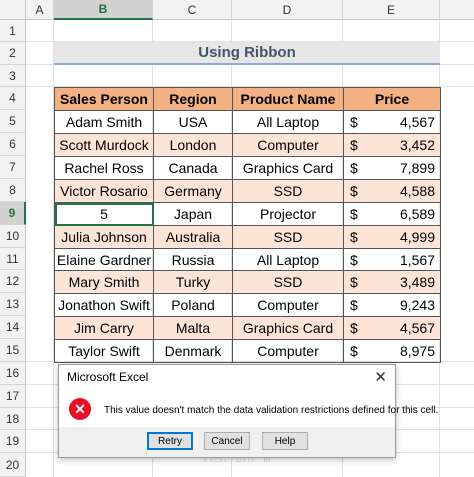 This screenshot has height=477, width=474. What do you see at coordinates (193, 351) in the screenshot?
I see `cell-region: Denmark` at bounding box center [193, 351].